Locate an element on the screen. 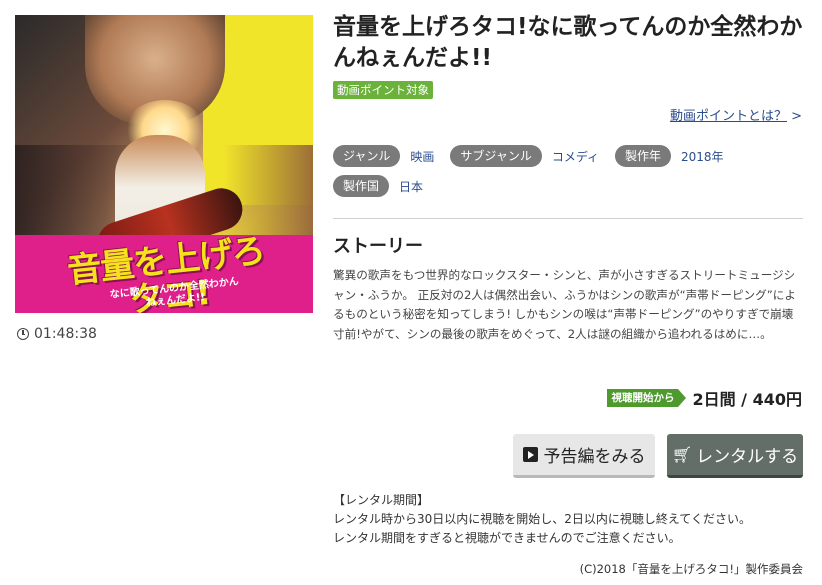  point-info-link: 動画ポイントとは？ > is located at coordinates (736, 114).